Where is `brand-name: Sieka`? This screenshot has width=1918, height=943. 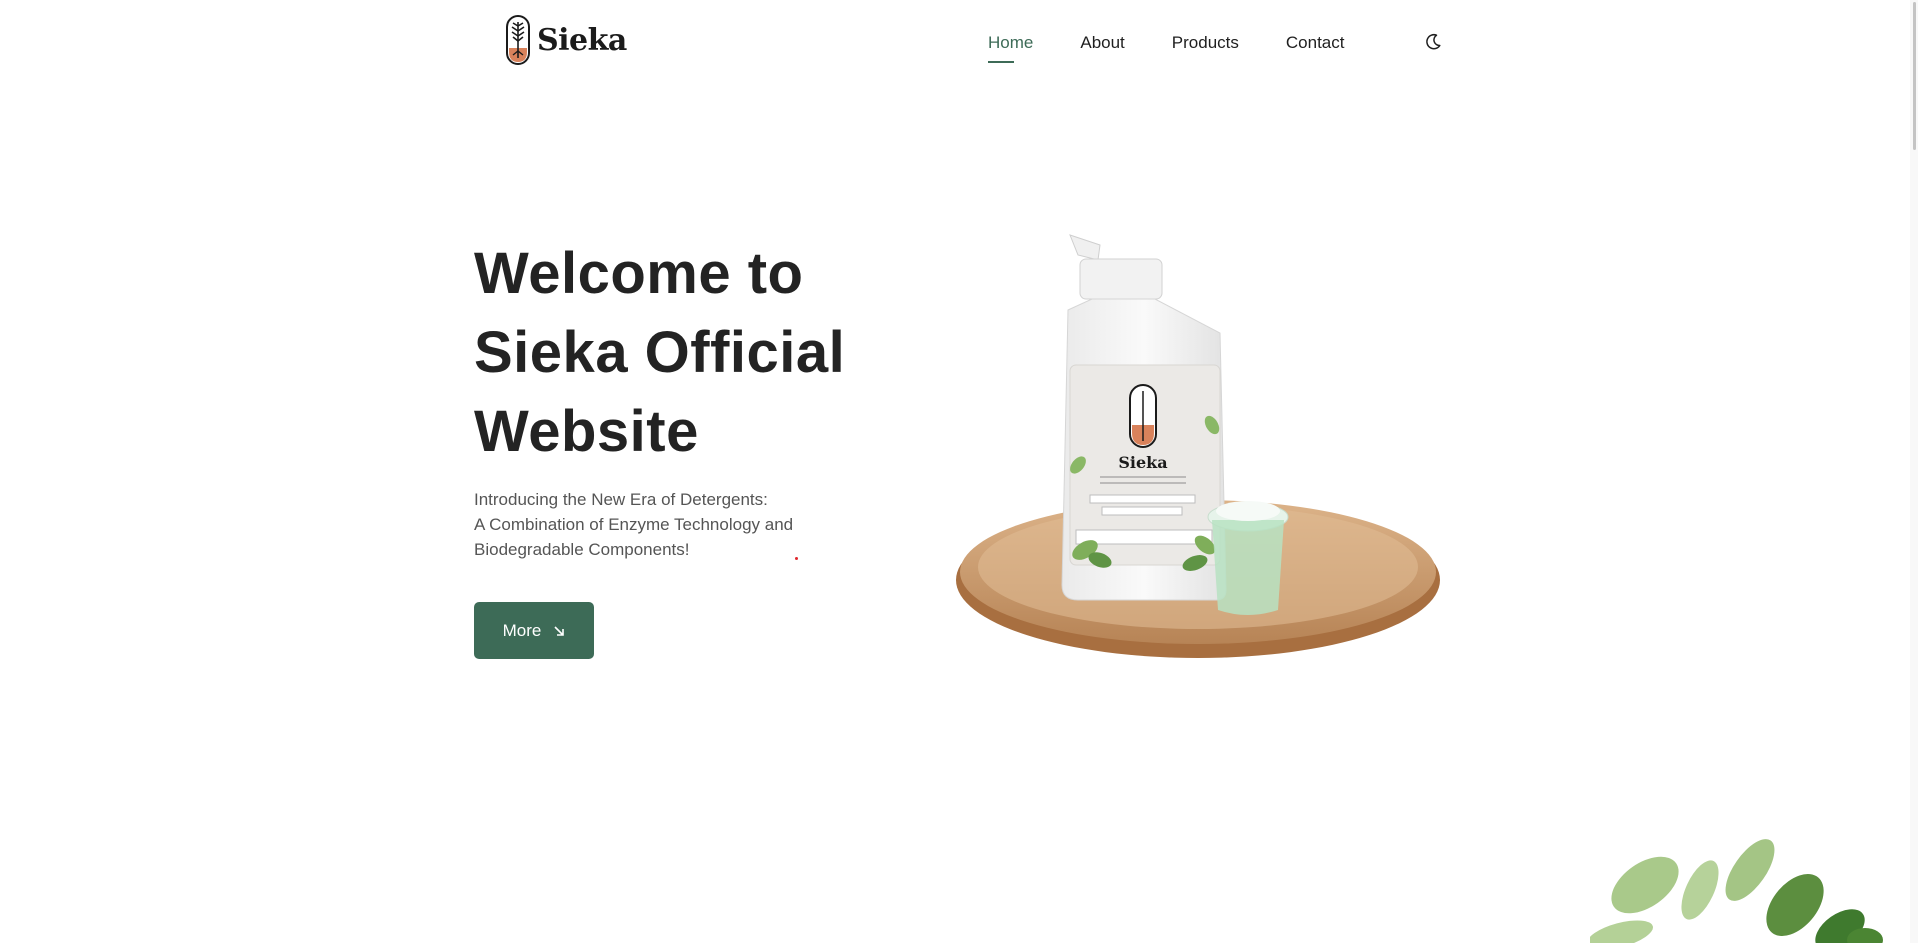
brand-name: Sieka is located at coordinates (582, 40).